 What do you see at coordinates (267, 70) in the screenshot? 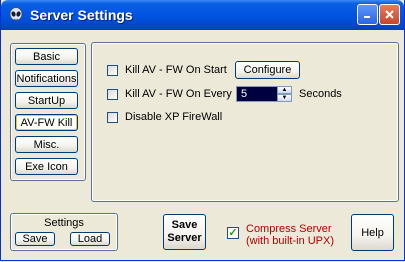
I see `configure-button: Configure` at bounding box center [267, 70].